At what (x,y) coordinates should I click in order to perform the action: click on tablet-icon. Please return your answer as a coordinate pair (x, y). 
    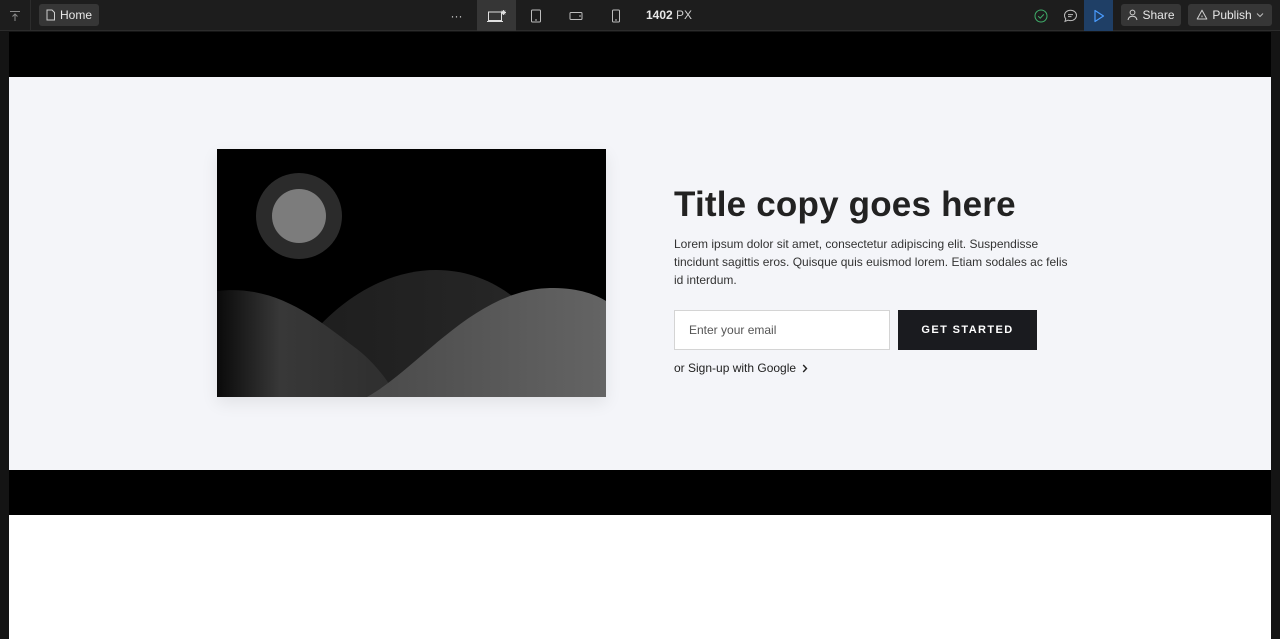
    Looking at the image, I should click on (535, 15).